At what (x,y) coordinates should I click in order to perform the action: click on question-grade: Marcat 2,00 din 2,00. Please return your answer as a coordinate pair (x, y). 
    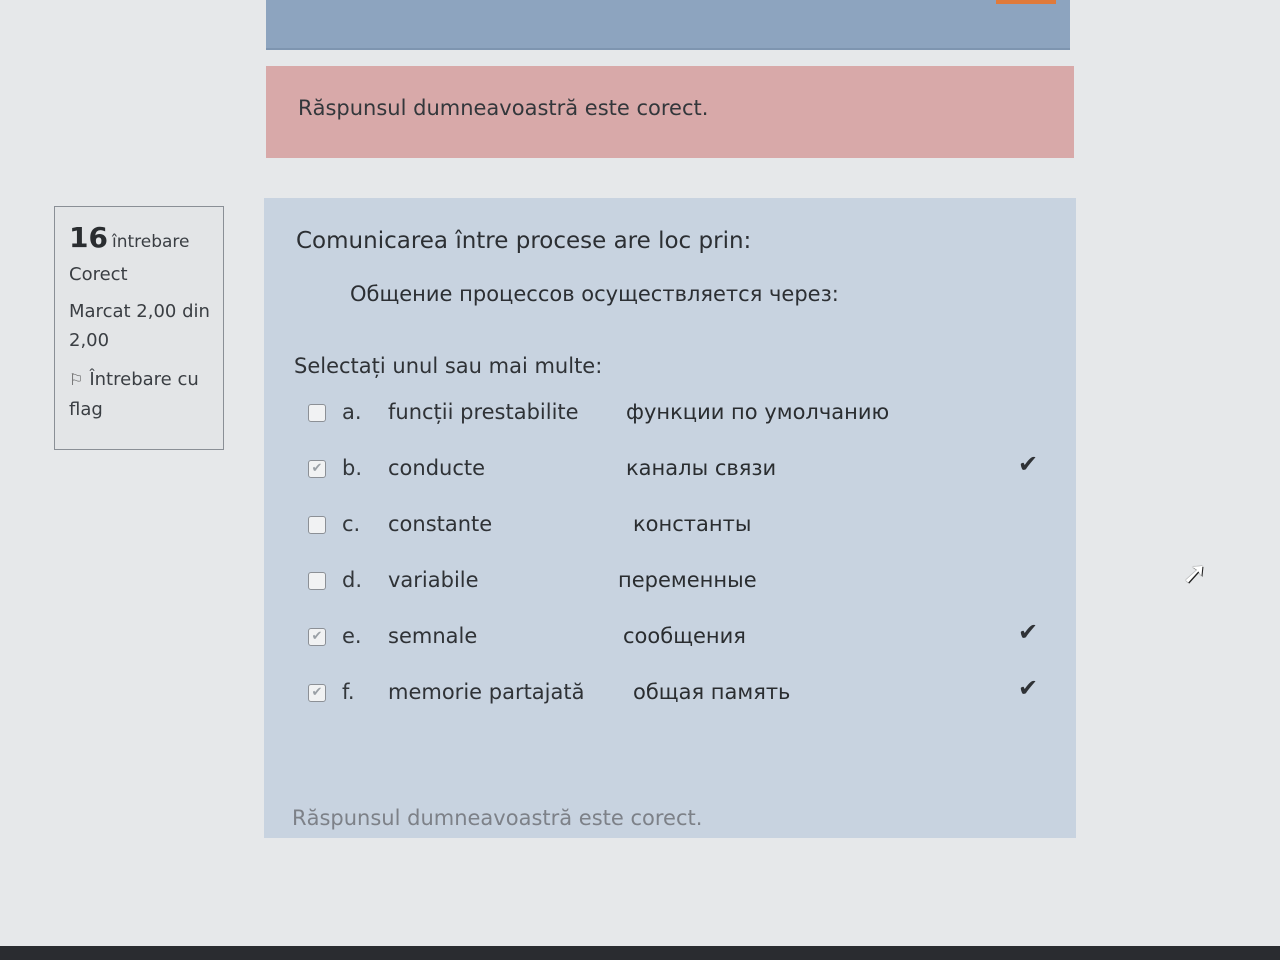
    Looking at the image, I should click on (139, 326).